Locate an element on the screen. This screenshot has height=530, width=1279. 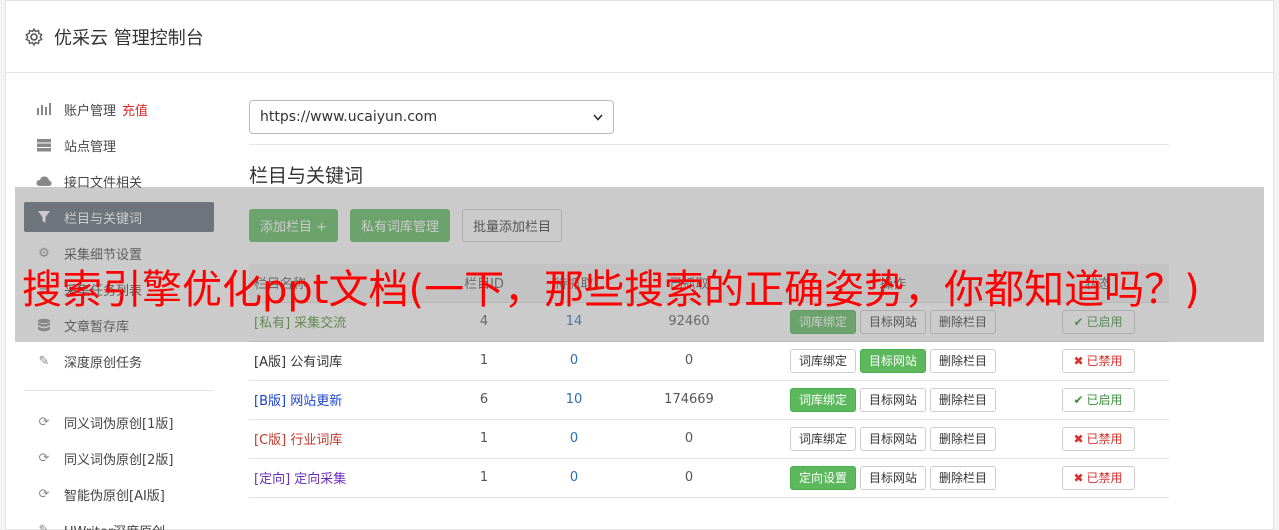
sidebar-item-label: 智能伪原创[AI版] is located at coordinates (114, 496).